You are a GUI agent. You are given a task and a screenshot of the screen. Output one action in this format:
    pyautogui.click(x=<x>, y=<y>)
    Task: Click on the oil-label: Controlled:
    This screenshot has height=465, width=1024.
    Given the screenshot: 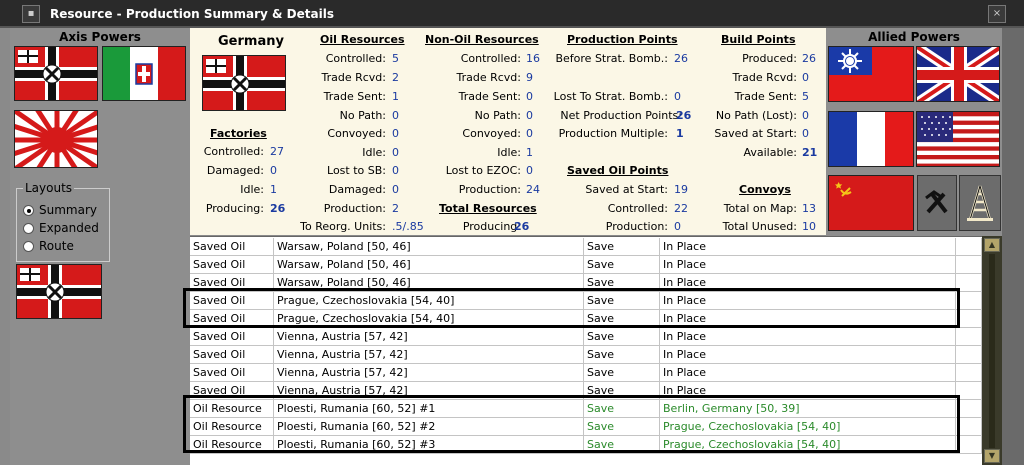 What is the action you would take?
    pyautogui.click(x=355, y=58)
    